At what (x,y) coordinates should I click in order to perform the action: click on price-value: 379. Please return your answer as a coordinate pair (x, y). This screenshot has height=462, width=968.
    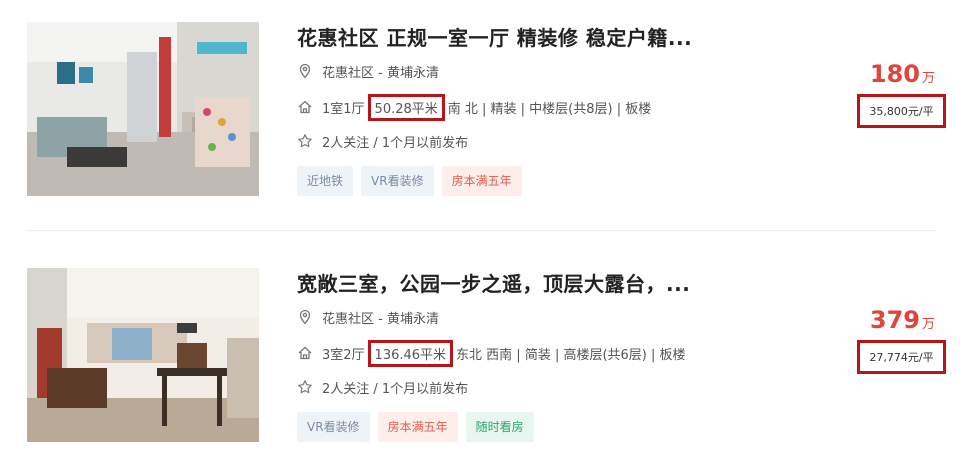
    Looking at the image, I should click on (894, 320).